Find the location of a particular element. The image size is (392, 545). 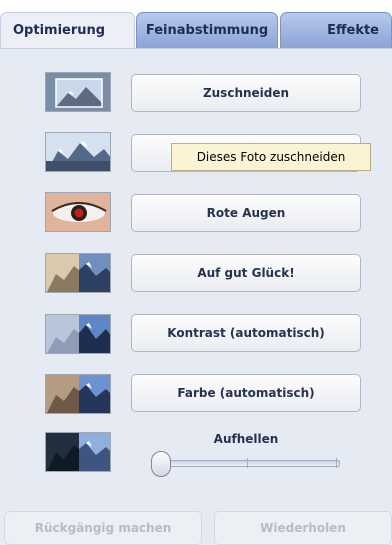

auto-color-button: Farbe (automatisch) is located at coordinates (246, 393).